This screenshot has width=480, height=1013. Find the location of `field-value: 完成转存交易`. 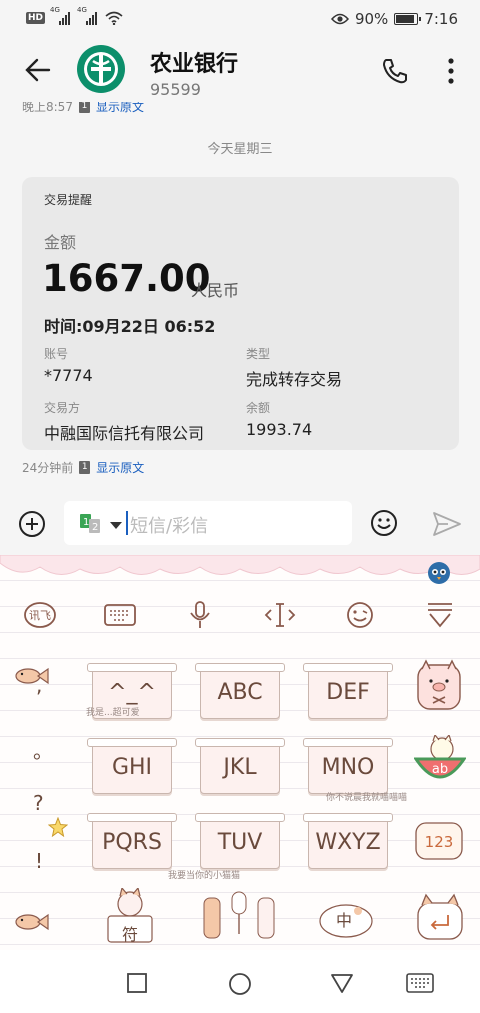

field-value: 完成转存交易 is located at coordinates (294, 379).